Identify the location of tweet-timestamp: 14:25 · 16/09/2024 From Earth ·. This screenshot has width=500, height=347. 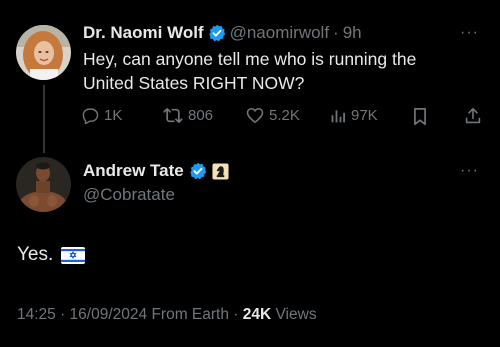
(127, 314).